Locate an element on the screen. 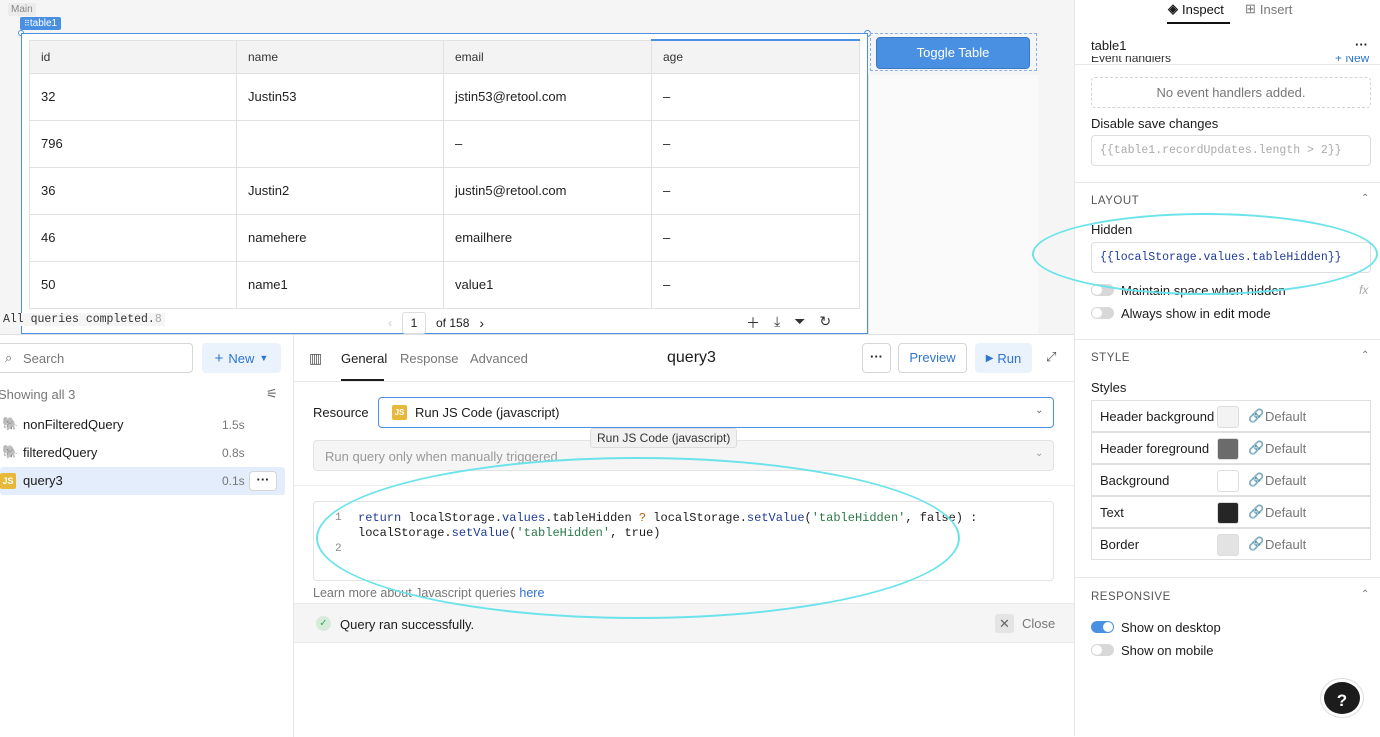 This screenshot has height=737, width=1380. event-handlers-label: Event handlers is located at coordinates (1131, 60).